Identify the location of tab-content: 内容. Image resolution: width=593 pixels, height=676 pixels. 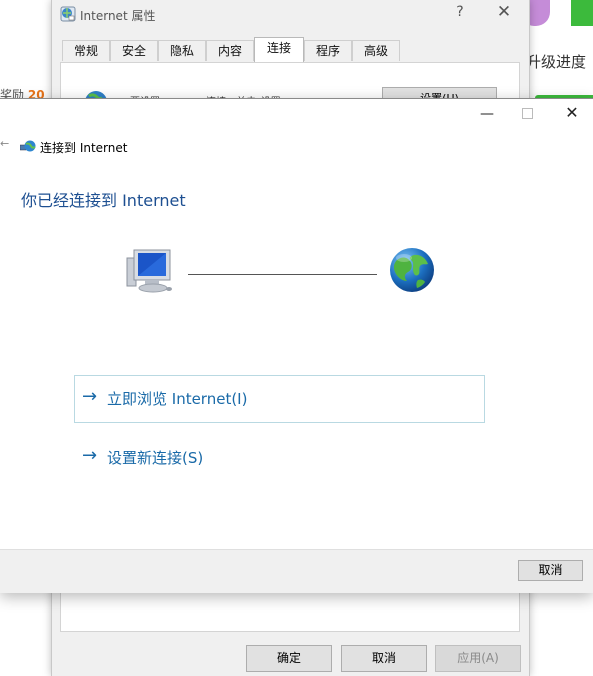
(230, 50).